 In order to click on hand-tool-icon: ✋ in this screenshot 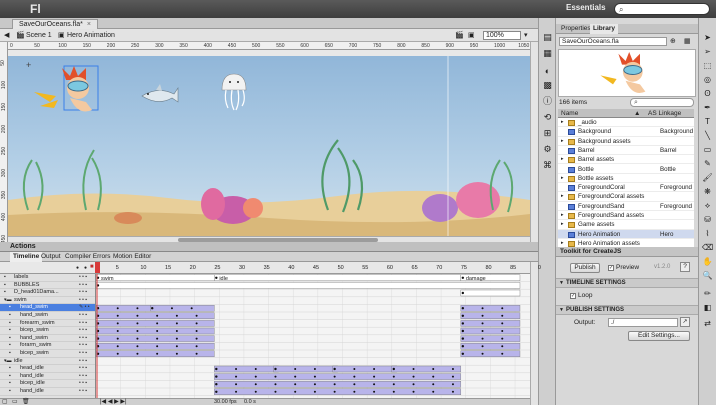, I will do `click(707, 261)`.